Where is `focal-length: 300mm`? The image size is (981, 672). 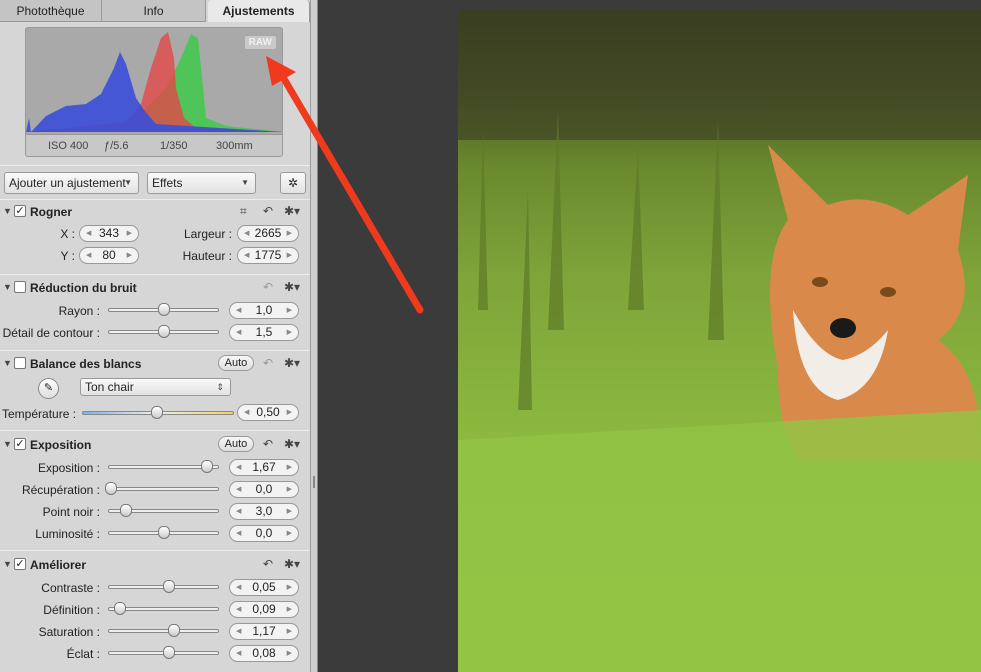 focal-length: 300mm is located at coordinates (234, 146).